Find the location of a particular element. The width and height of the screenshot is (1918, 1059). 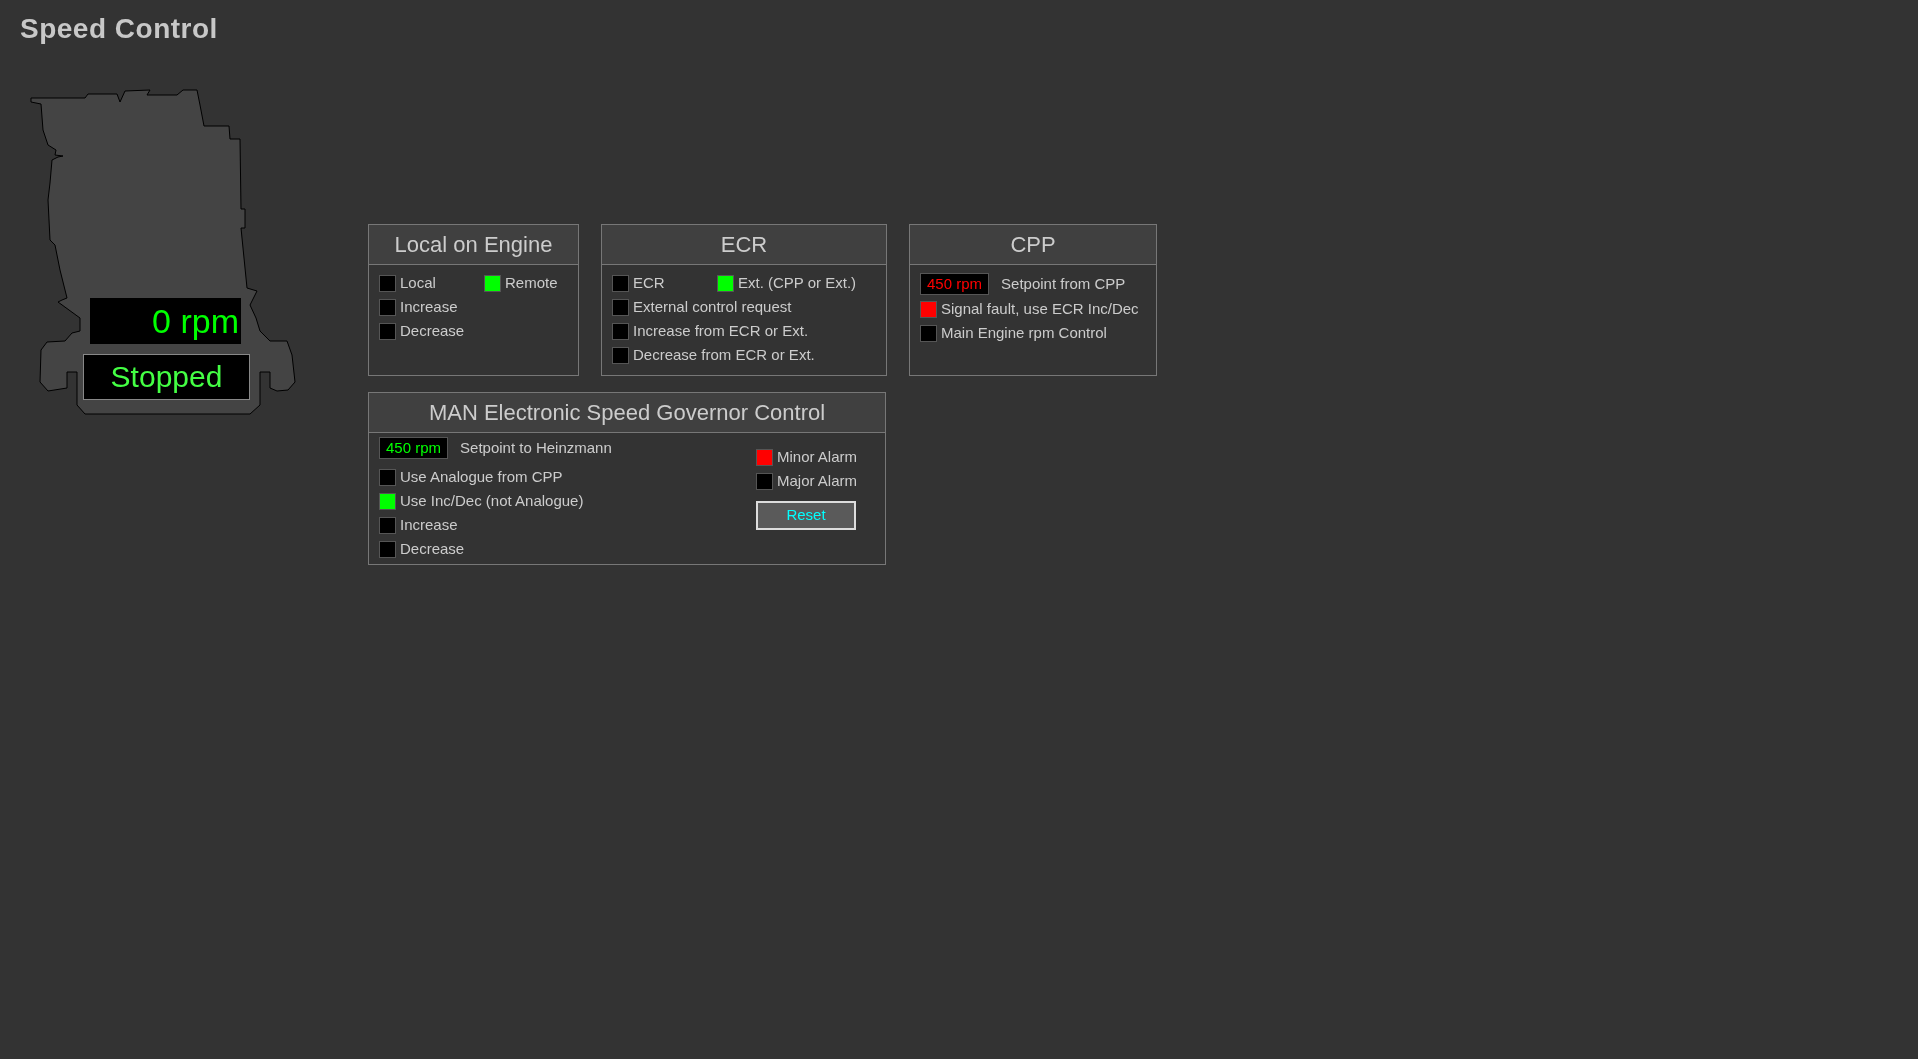

status-display: Stopped is located at coordinates (166, 377).